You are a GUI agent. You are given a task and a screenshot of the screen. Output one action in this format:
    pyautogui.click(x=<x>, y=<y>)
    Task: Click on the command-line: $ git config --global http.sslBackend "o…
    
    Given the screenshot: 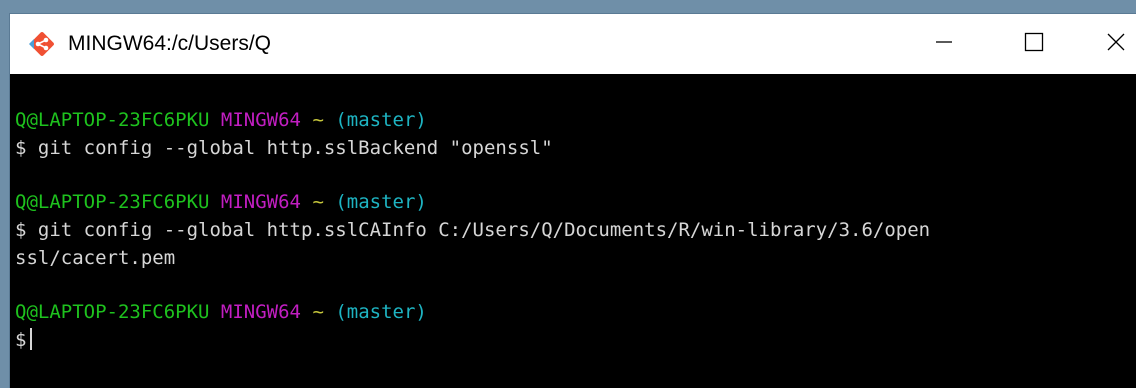 What is the action you would take?
    pyautogui.click(x=284, y=148)
    